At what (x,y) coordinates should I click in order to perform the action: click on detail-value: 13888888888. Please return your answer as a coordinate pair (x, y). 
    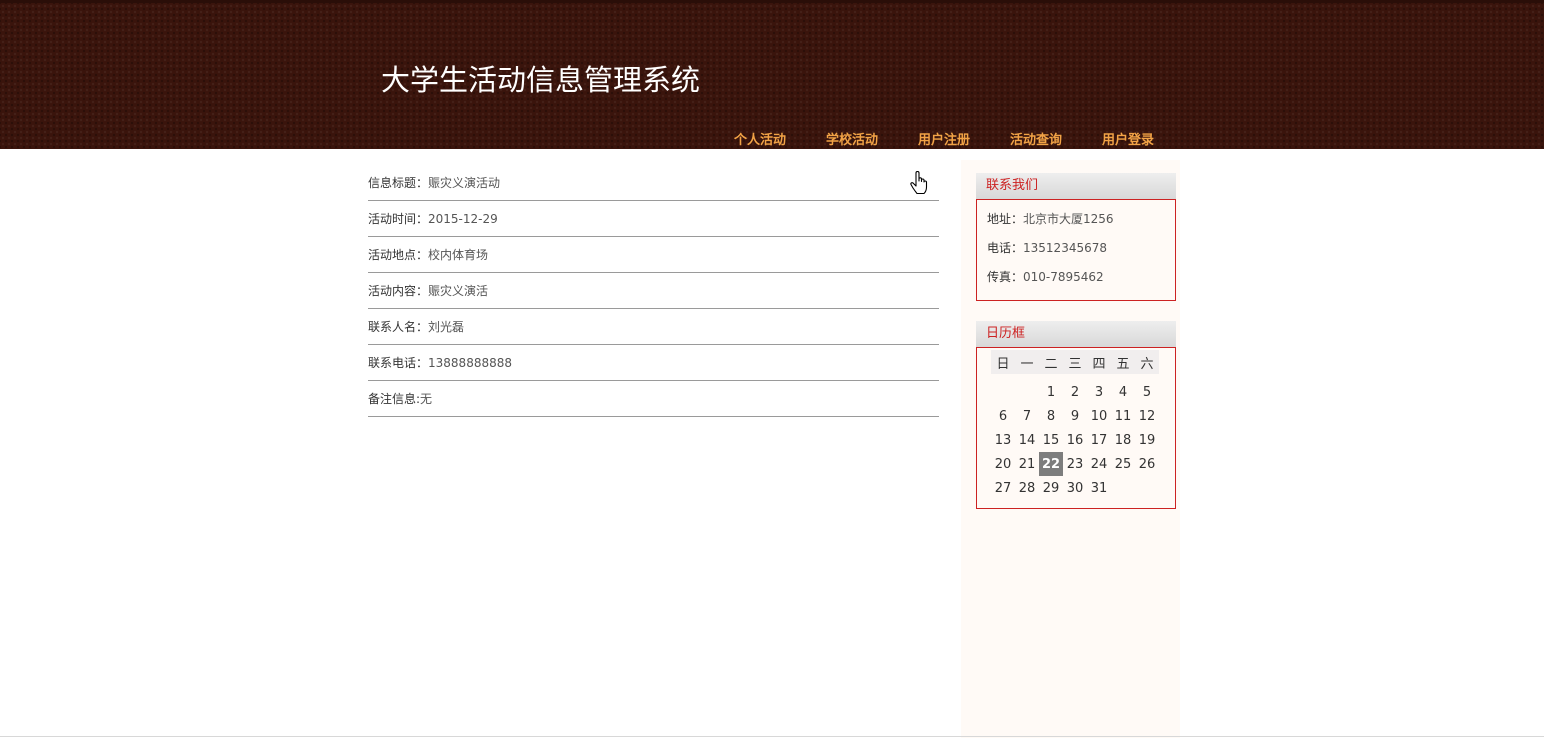
    Looking at the image, I should click on (470, 363).